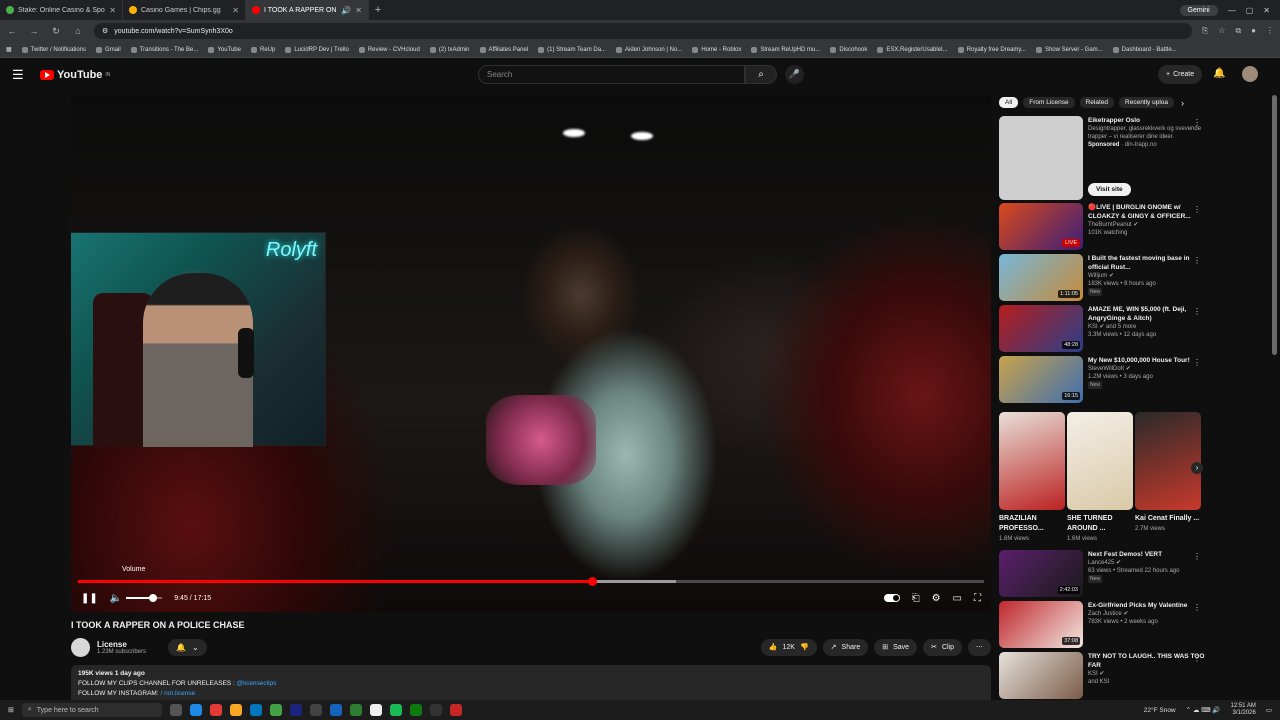 The height and width of the screenshot is (720, 1280). What do you see at coordinates (1182, 103) in the screenshot?
I see `chevron-right-icon: ›` at bounding box center [1182, 103].